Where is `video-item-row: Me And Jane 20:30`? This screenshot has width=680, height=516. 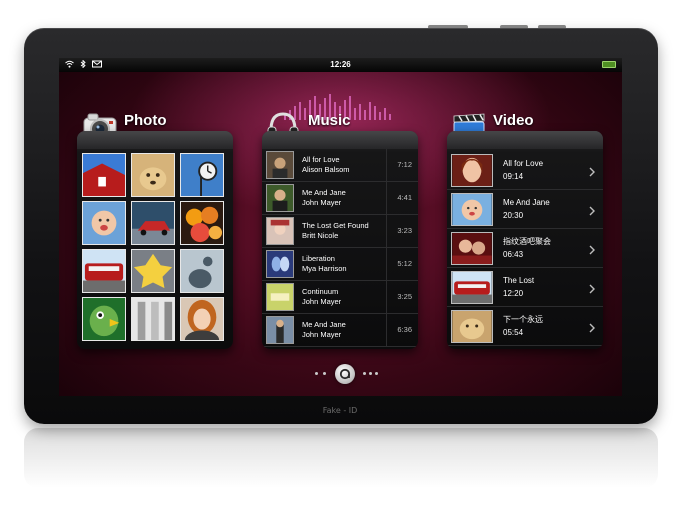 video-item-row: Me And Jane 20:30 is located at coordinates (525, 209).